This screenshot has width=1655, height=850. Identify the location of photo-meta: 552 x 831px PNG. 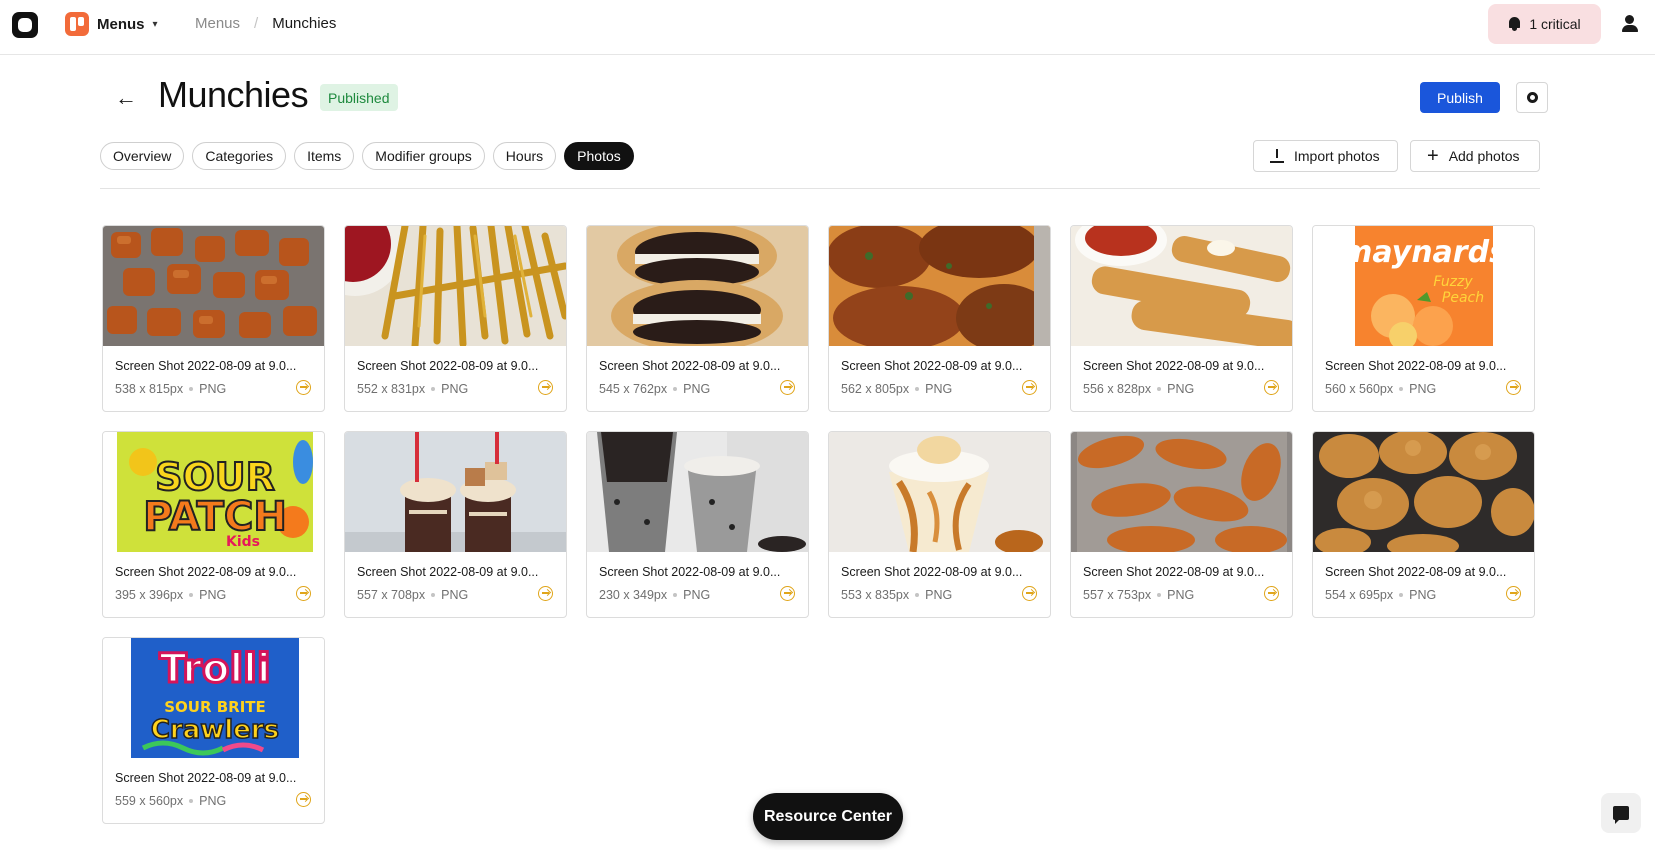
(412, 389).